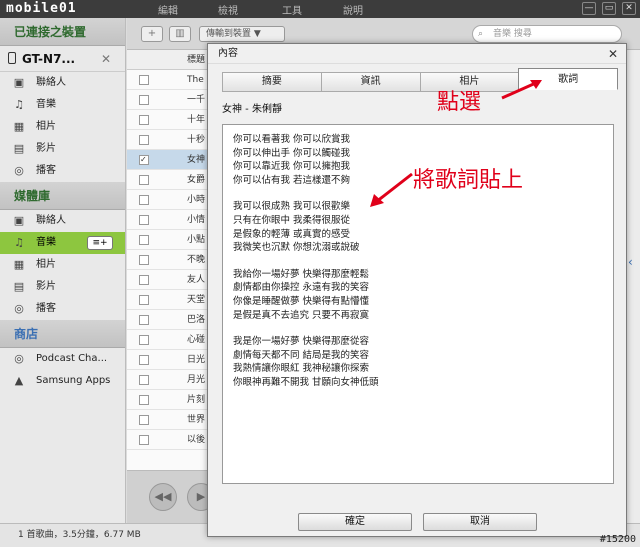 Image resolution: width=640 pixels, height=547 pixels. Describe the element at coordinates (62, 127) in the screenshot. I see `device-item: ▦ 相片` at that location.